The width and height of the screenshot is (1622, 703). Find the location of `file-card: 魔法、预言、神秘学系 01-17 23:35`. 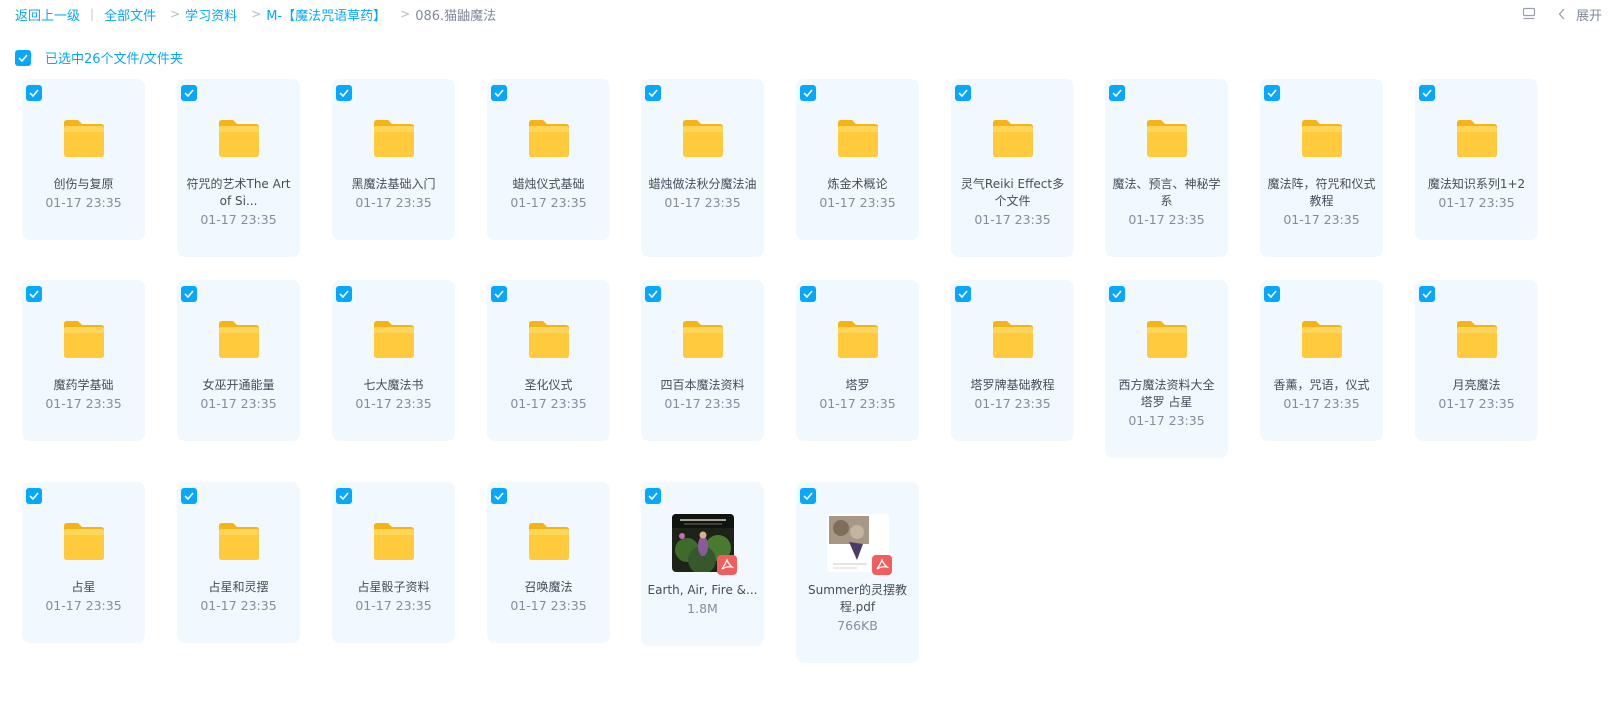

file-card: 魔法、预言、神秘学系 01-17 23:35 is located at coordinates (1166, 168).